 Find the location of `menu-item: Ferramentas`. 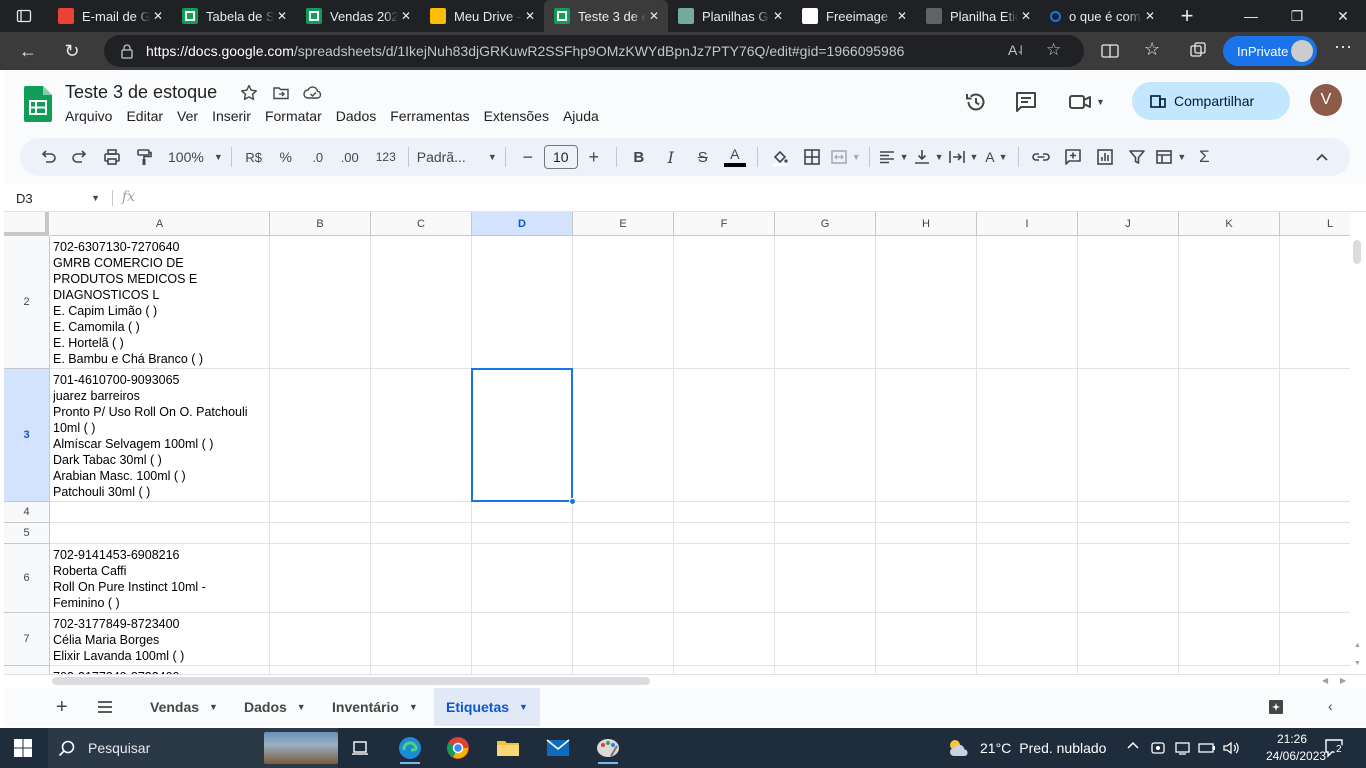

menu-item: Ferramentas is located at coordinates (429, 116).